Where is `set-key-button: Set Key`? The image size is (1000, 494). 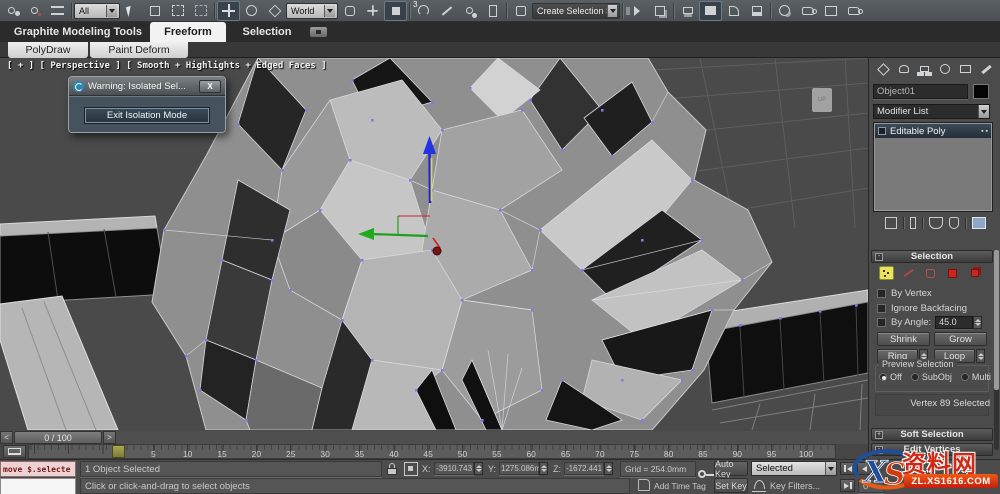 set-key-button: Set Key is located at coordinates (731, 485).